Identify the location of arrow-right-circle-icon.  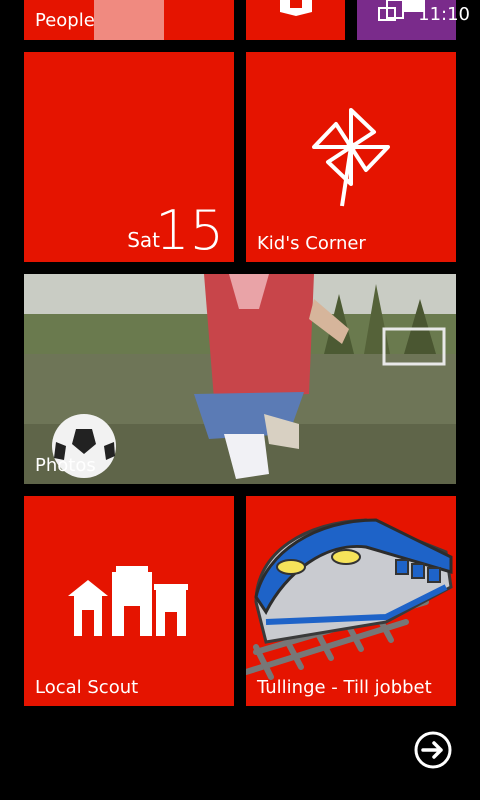
(433, 750).